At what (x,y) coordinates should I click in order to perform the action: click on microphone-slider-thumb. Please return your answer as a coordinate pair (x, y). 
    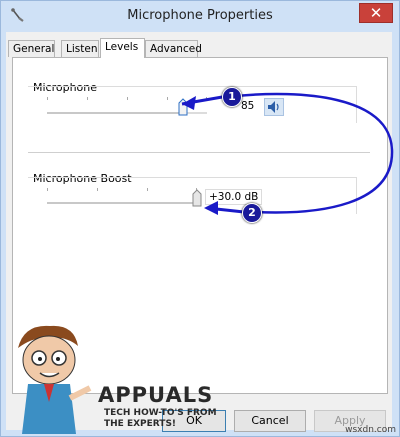
    Looking at the image, I should click on (183, 107).